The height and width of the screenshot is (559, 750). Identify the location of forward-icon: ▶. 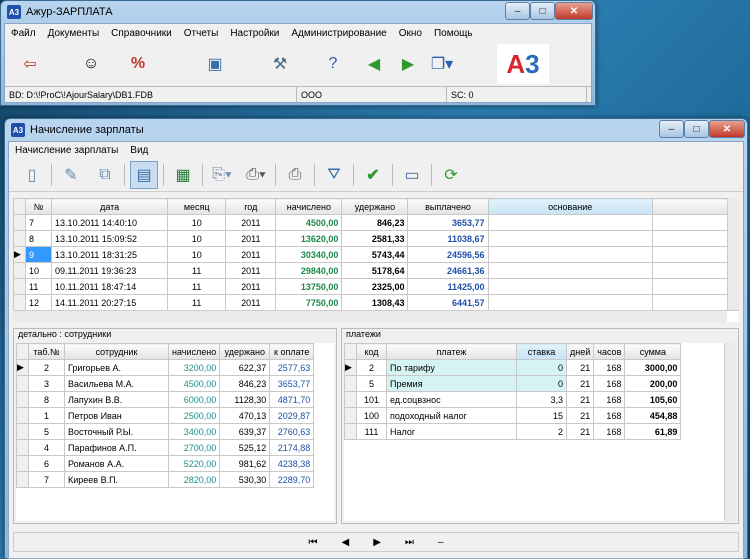
(408, 64).